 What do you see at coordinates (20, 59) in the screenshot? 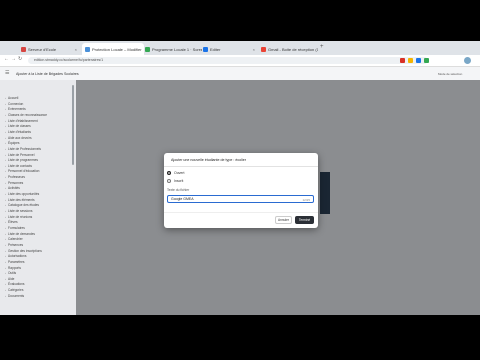
I see `reload-icon: ↻` at bounding box center [20, 59].